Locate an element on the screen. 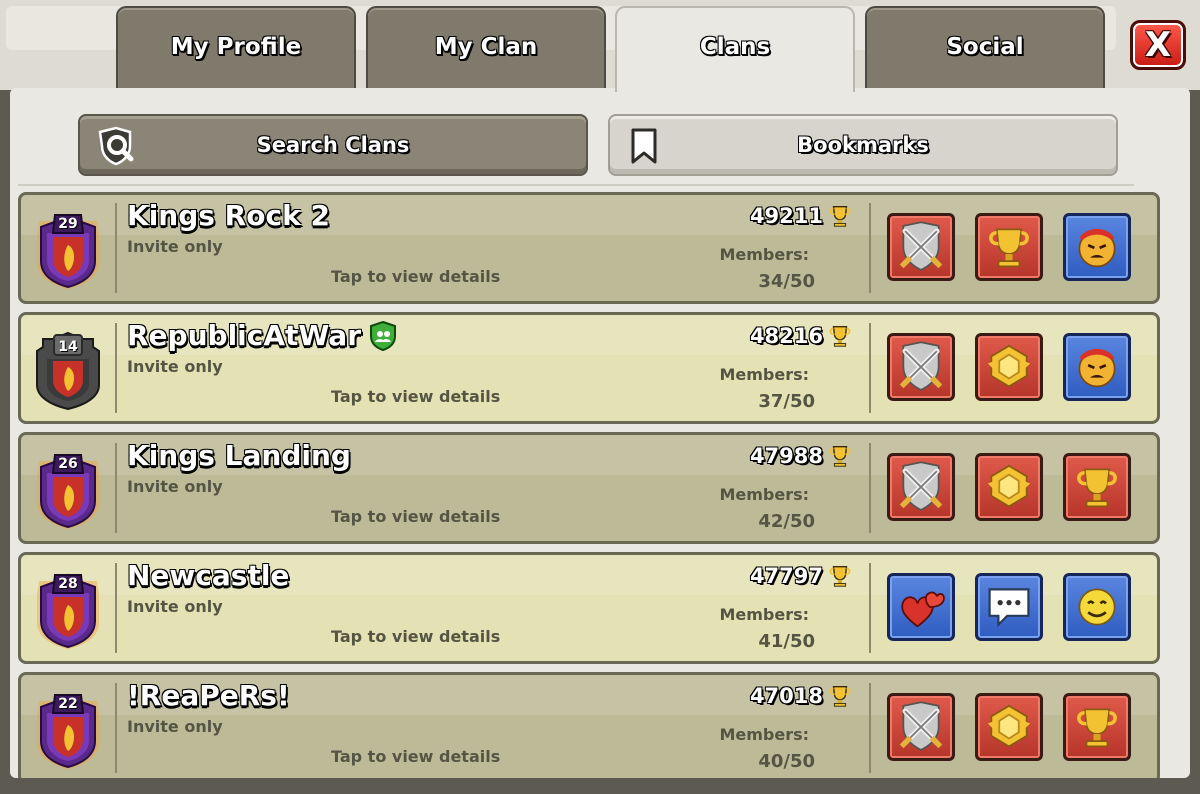 This screenshot has height=794, width=1200. search-clans-label: Search Clans is located at coordinates (333, 145).